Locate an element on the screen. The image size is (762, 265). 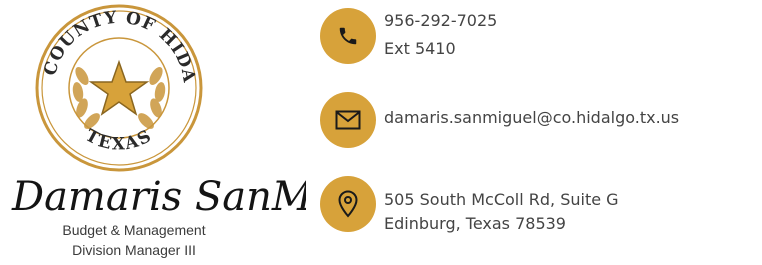
envelope-icon is located at coordinates (348, 120).